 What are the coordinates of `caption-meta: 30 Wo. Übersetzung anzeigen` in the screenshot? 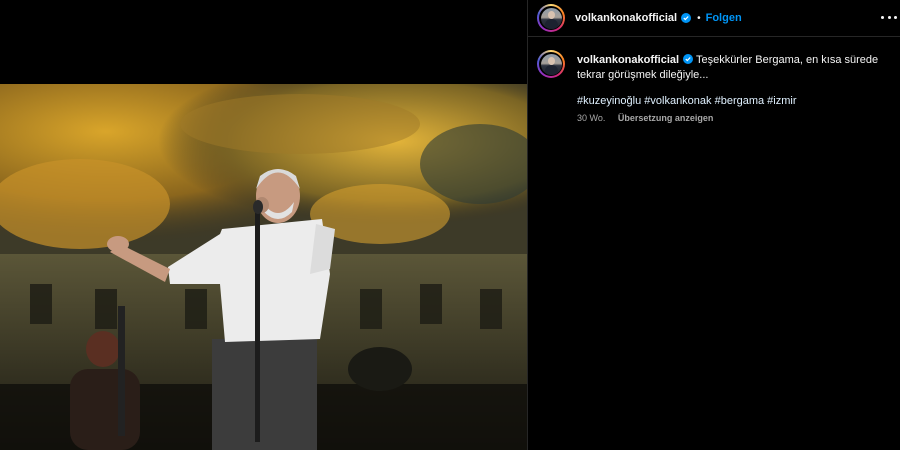 It's located at (645, 118).